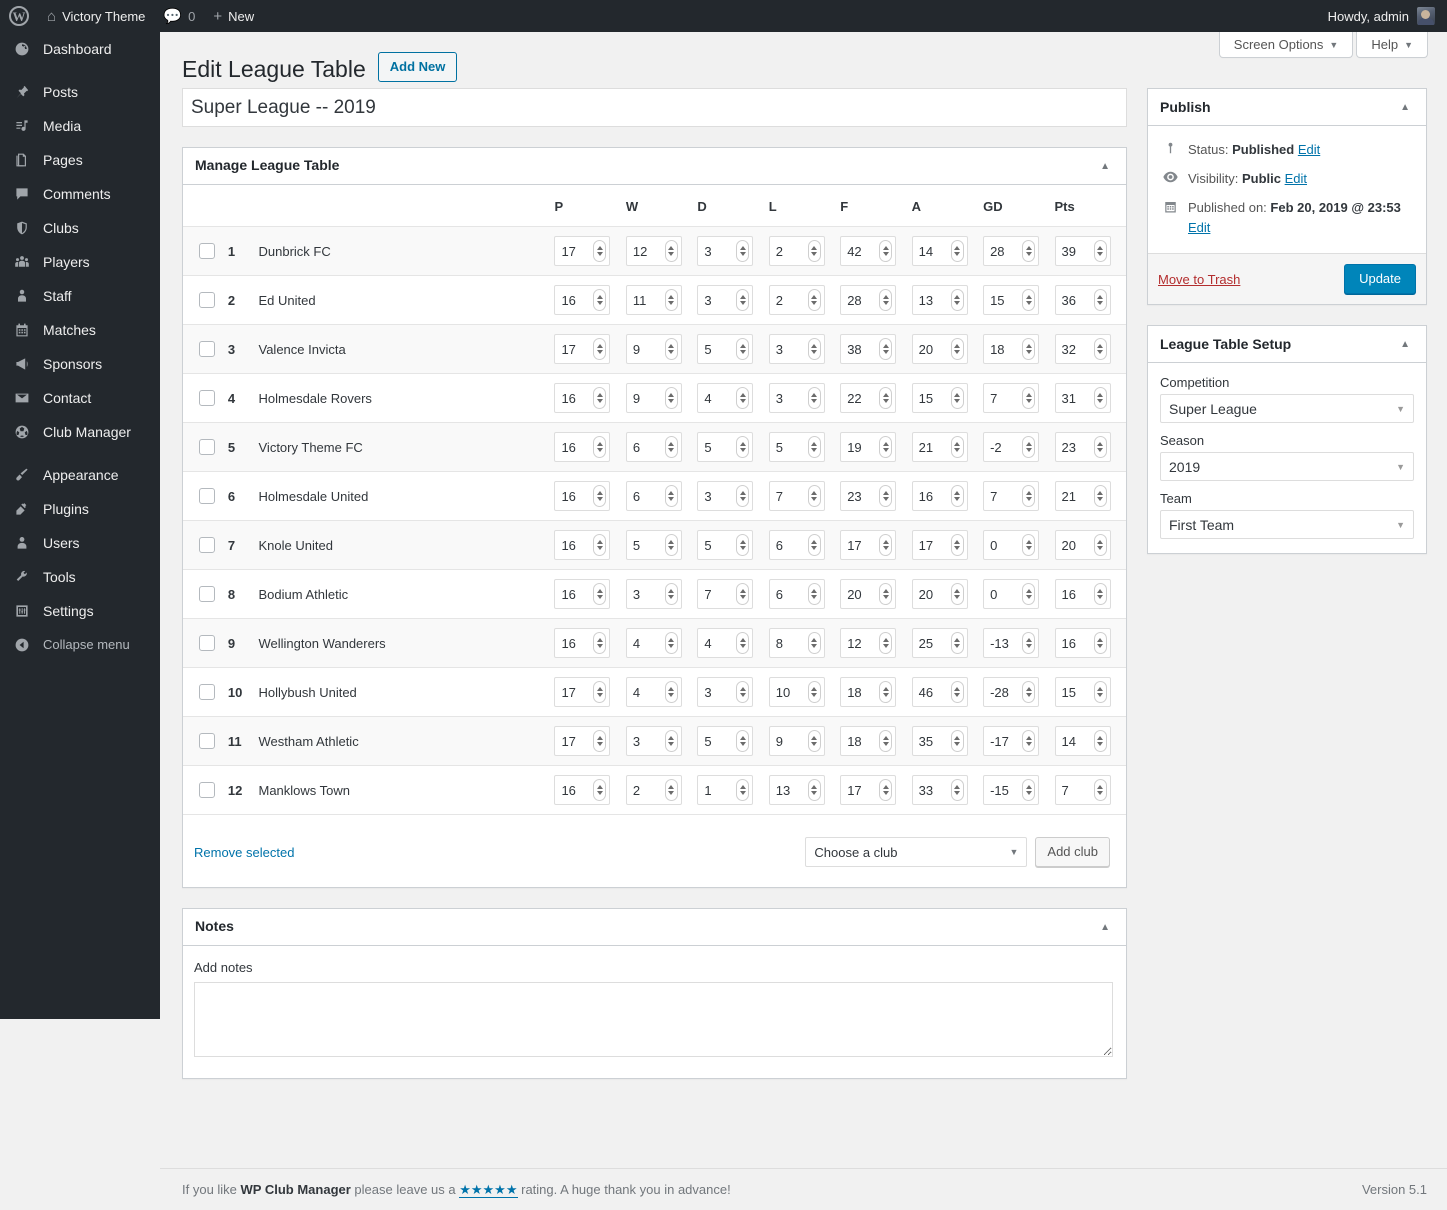  I want to click on number-input-a: 16, so click(939, 496).